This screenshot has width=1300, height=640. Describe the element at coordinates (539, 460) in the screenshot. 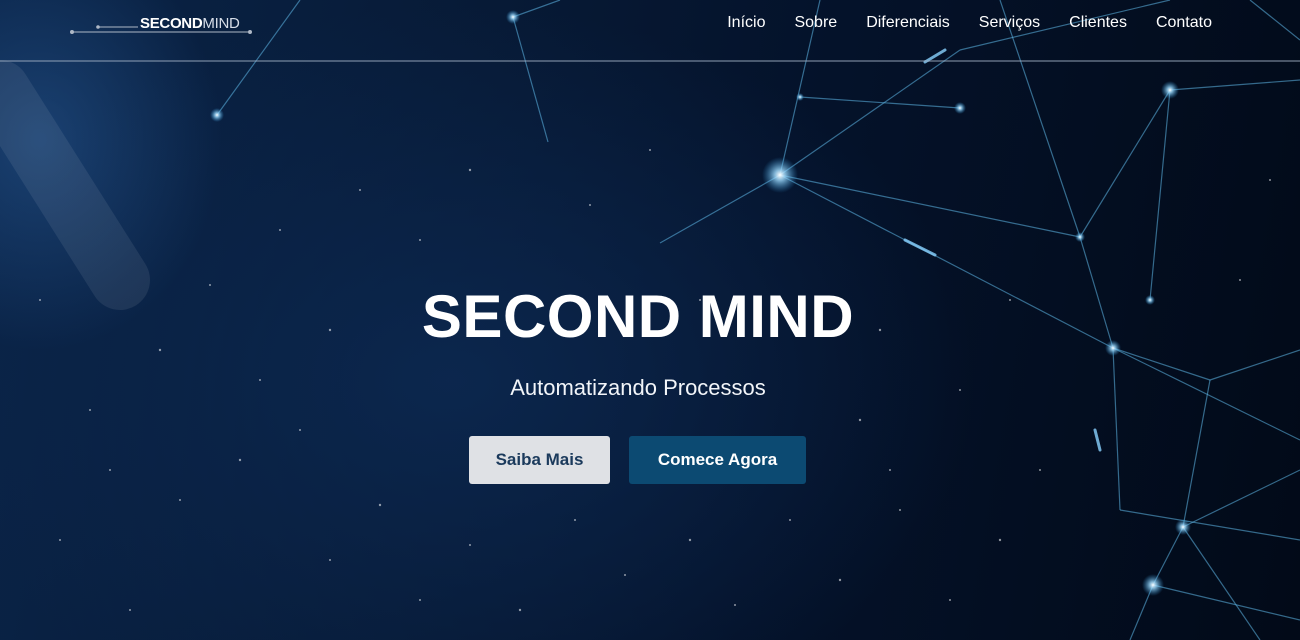

I see `saiba-mais-button: Saiba Mais` at that location.